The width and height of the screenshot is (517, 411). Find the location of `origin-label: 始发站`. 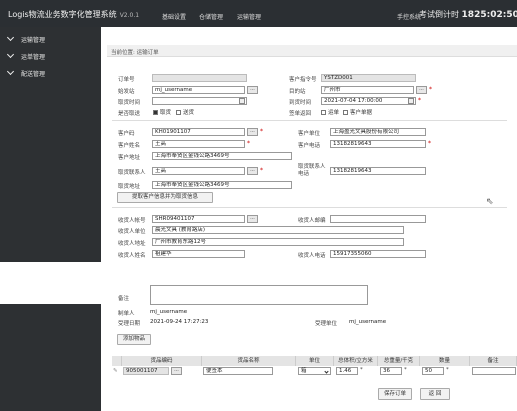

origin-label: 始发站 is located at coordinates (126, 92).